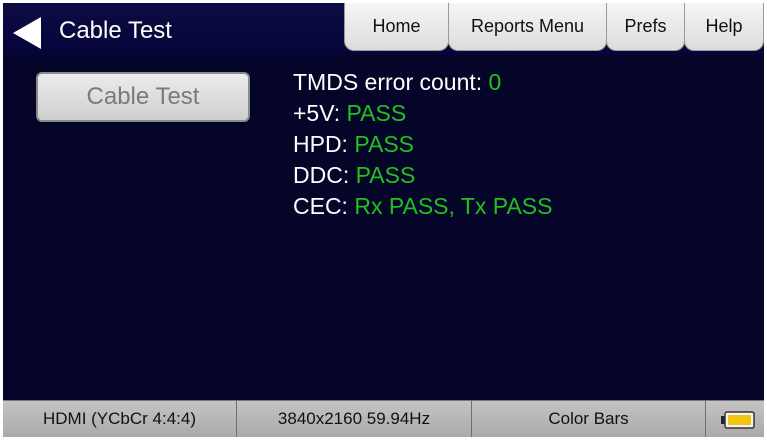  I want to click on result-hpd: HPD: PASS, so click(422, 144).